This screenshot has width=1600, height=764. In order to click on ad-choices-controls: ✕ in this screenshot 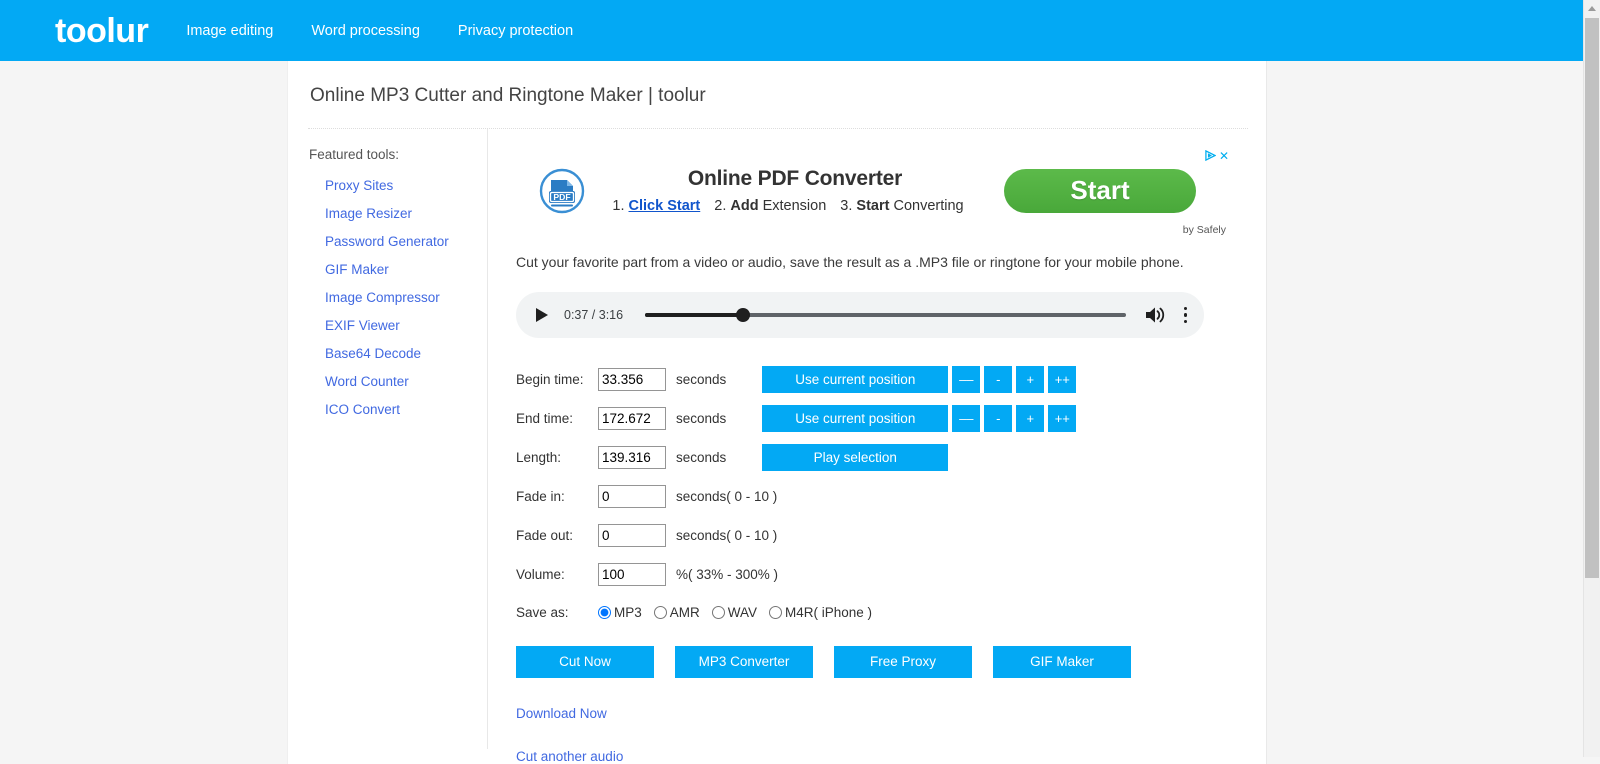, I will do `click(1217, 156)`.